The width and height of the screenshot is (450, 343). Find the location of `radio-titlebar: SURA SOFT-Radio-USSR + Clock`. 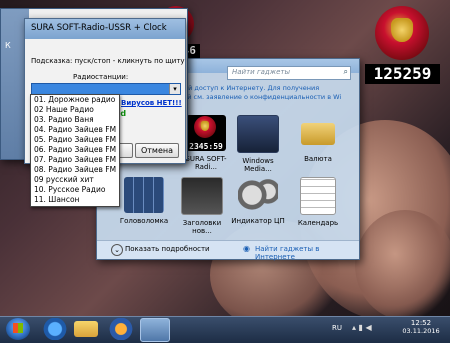

radio-titlebar: SURA SOFT-Radio-USSR + Clock is located at coordinates (105, 29).